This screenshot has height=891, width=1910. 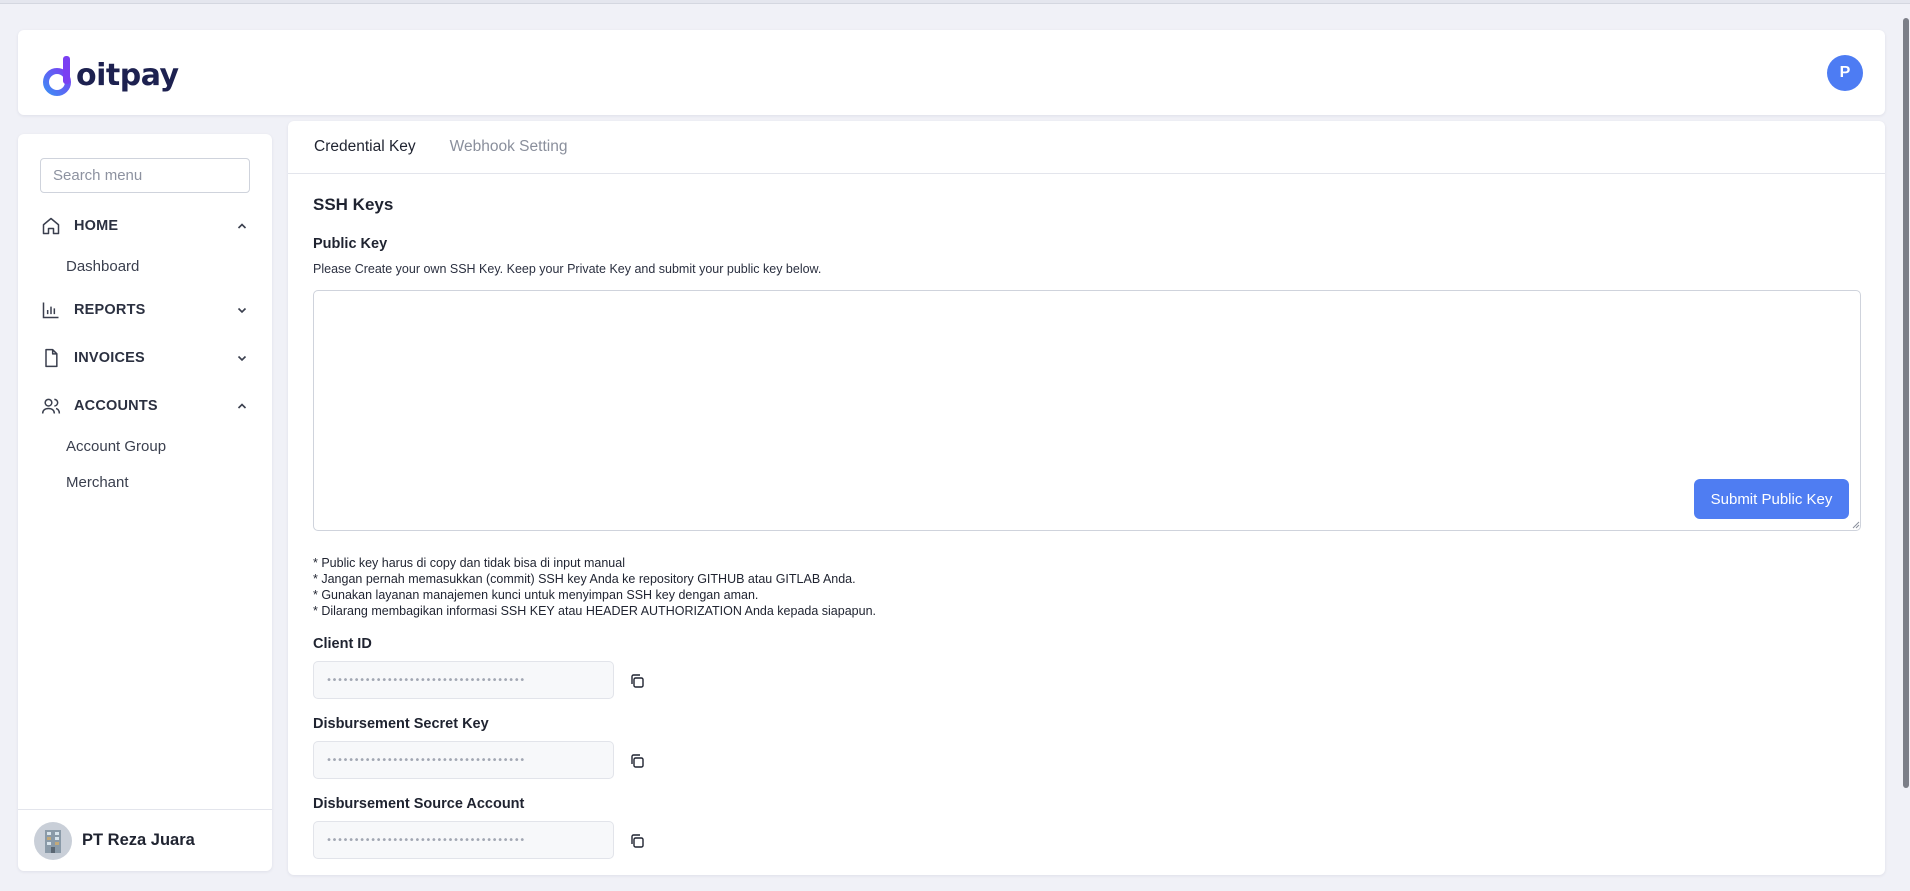 I want to click on tab-bar: Credential Key Webhook Setting, so click(x=1086, y=147).